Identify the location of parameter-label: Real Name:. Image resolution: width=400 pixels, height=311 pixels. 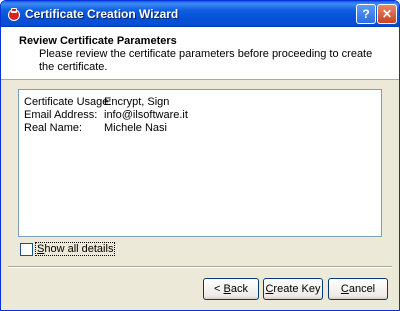
(53, 128).